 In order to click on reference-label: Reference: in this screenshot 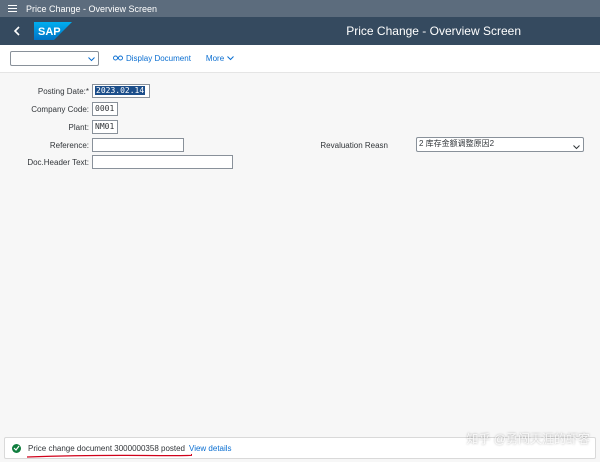, I will do `click(69, 145)`.